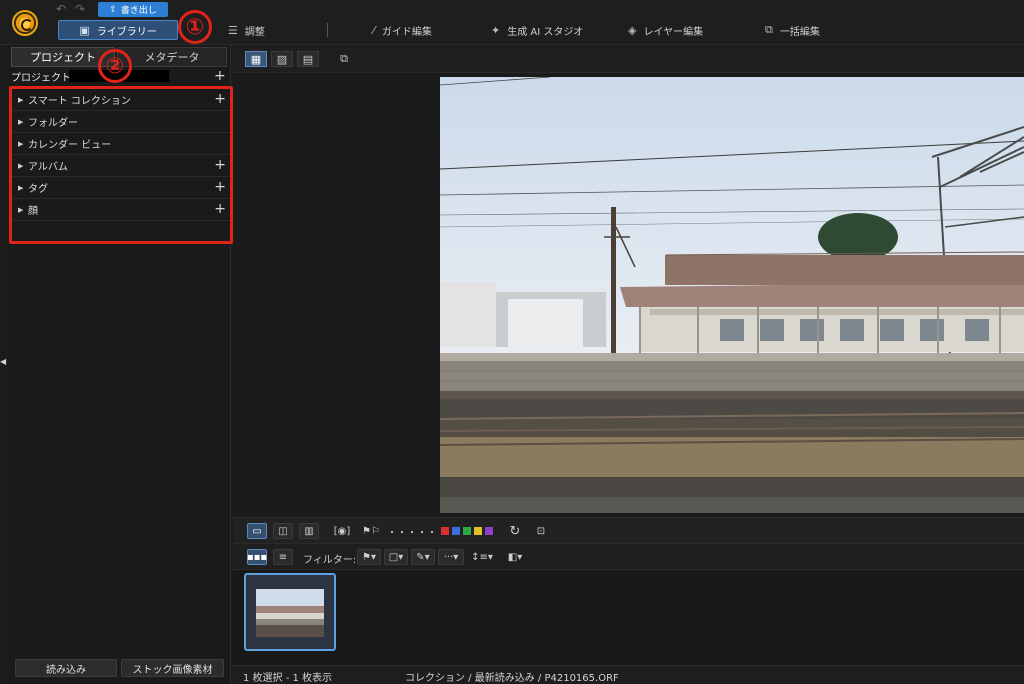 The width and height of the screenshot is (1024, 684). Describe the element at coordinates (61, 9) in the screenshot. I see `undo-icon: ↶` at that location.